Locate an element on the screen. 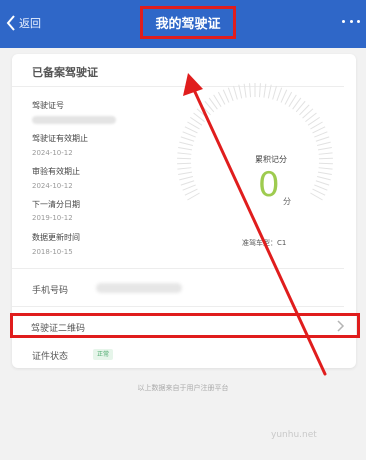 Image resolution: width=366 pixels, height=460 pixels. more-options-icon is located at coordinates (351, 21).